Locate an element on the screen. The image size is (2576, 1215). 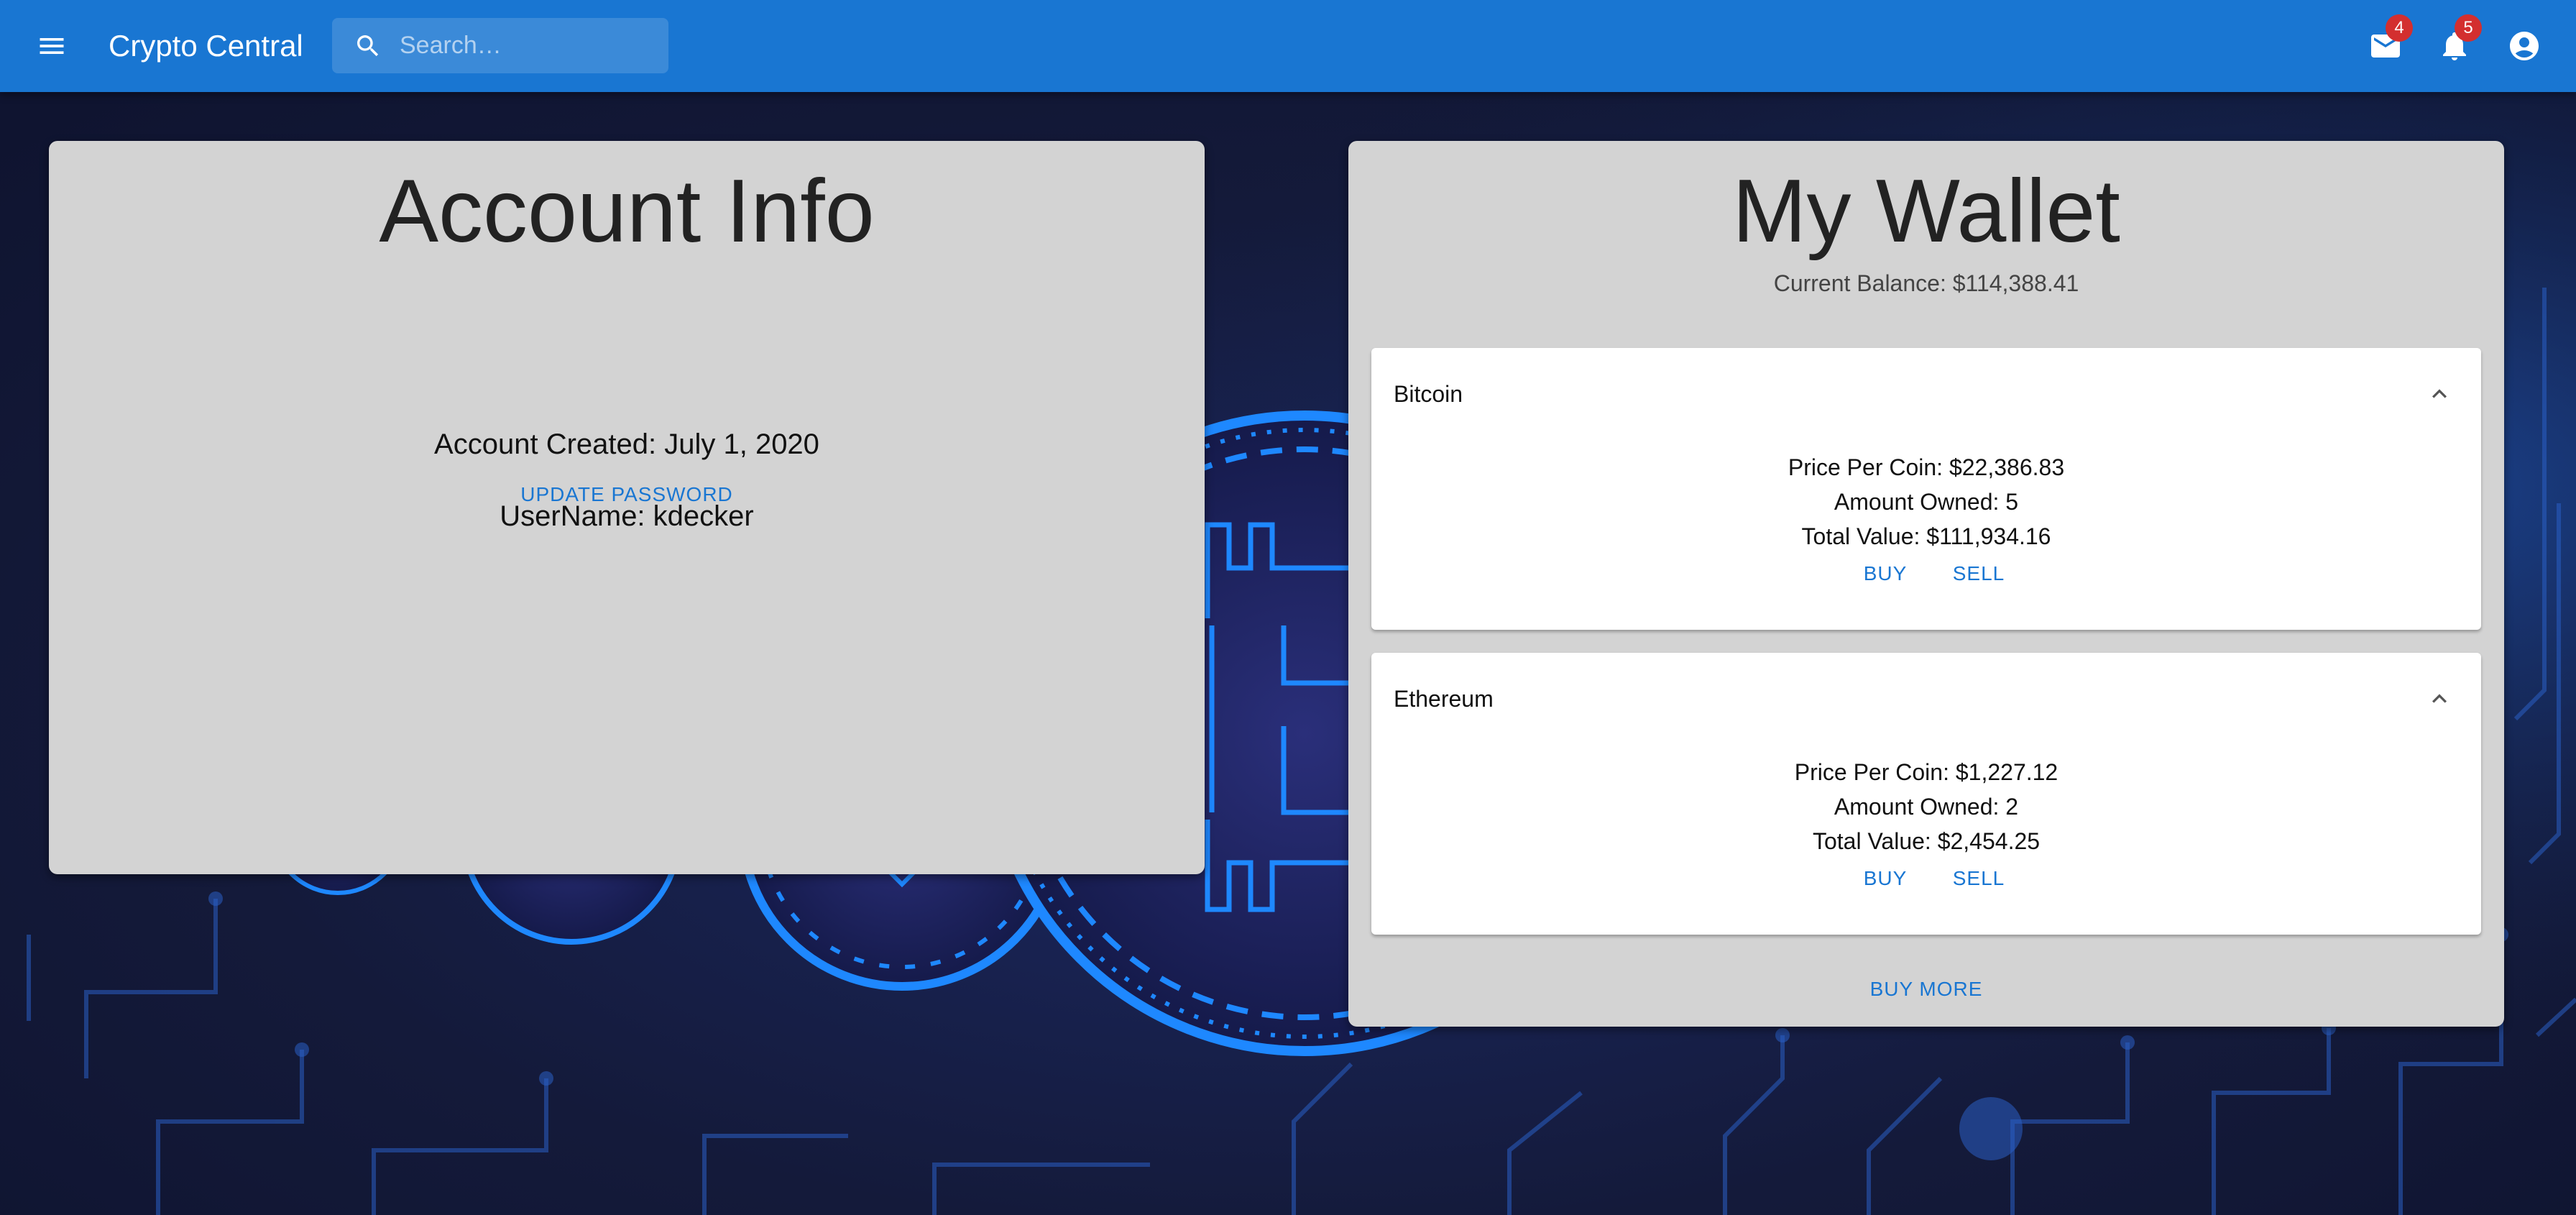
update-password-button: UPDATE PASSWORD is located at coordinates (627, 495).